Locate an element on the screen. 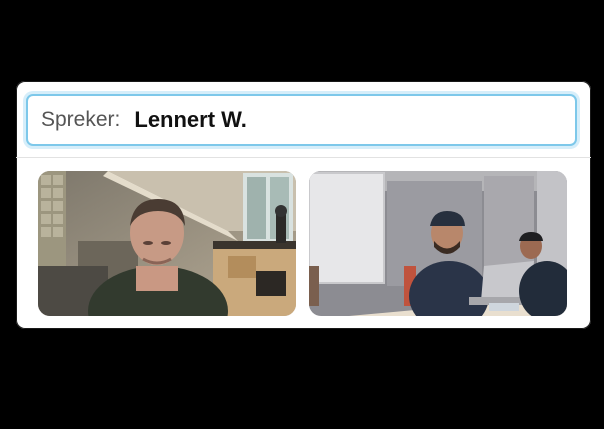 The image size is (604, 429). video-tile-meeting-room is located at coordinates (438, 243).